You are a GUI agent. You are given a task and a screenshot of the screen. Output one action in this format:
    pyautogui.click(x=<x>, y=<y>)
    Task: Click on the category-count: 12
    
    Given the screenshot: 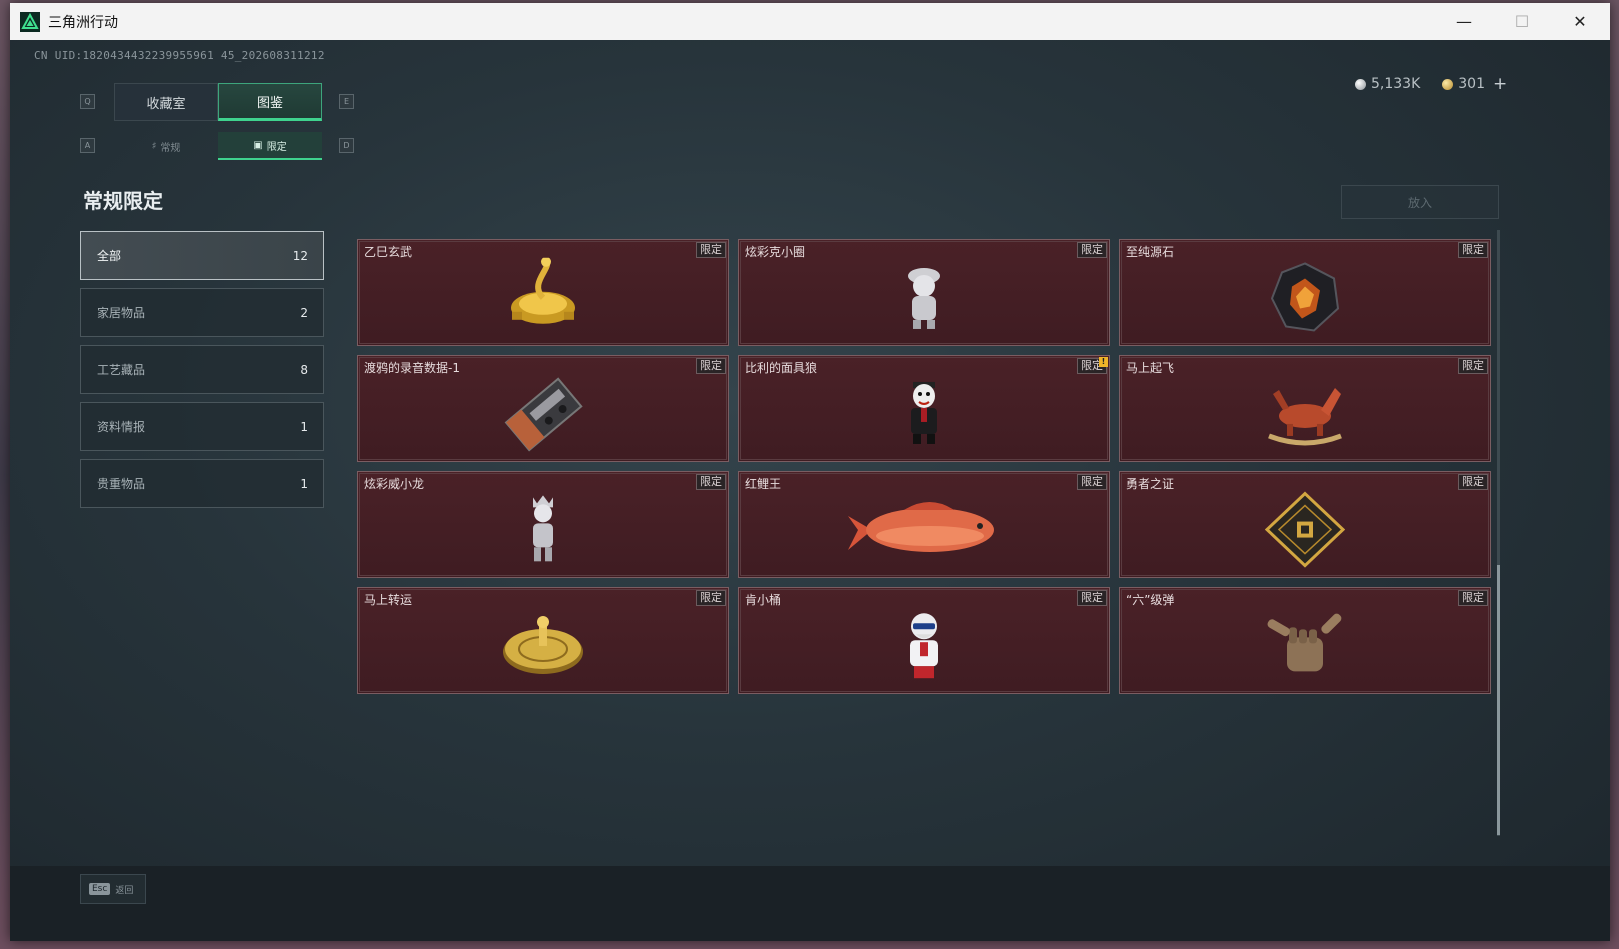 What is the action you would take?
    pyautogui.click(x=300, y=255)
    